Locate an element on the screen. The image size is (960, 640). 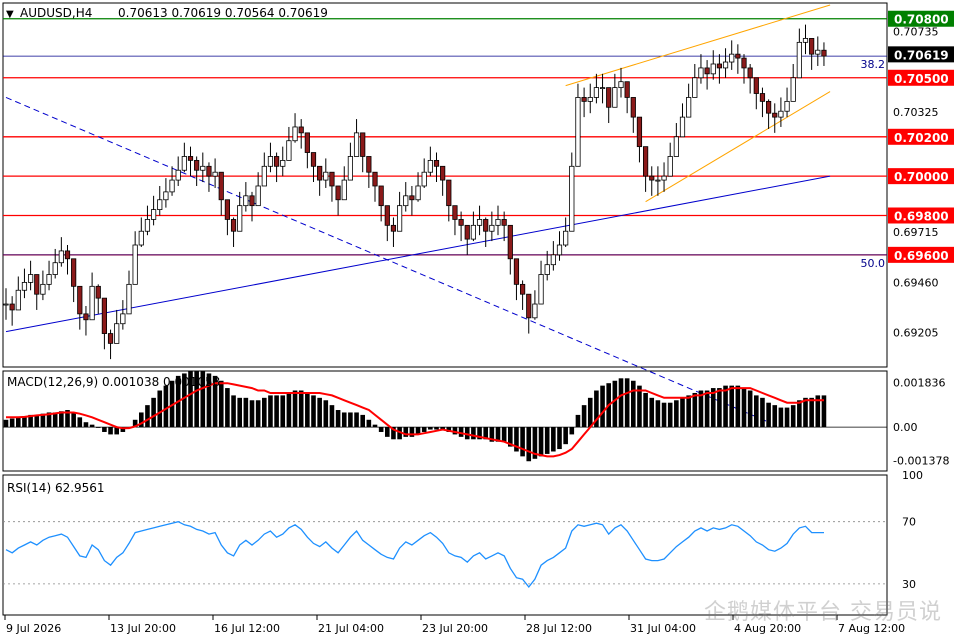
macd-tick-label: 0.001836 is located at coordinates (919, 382).